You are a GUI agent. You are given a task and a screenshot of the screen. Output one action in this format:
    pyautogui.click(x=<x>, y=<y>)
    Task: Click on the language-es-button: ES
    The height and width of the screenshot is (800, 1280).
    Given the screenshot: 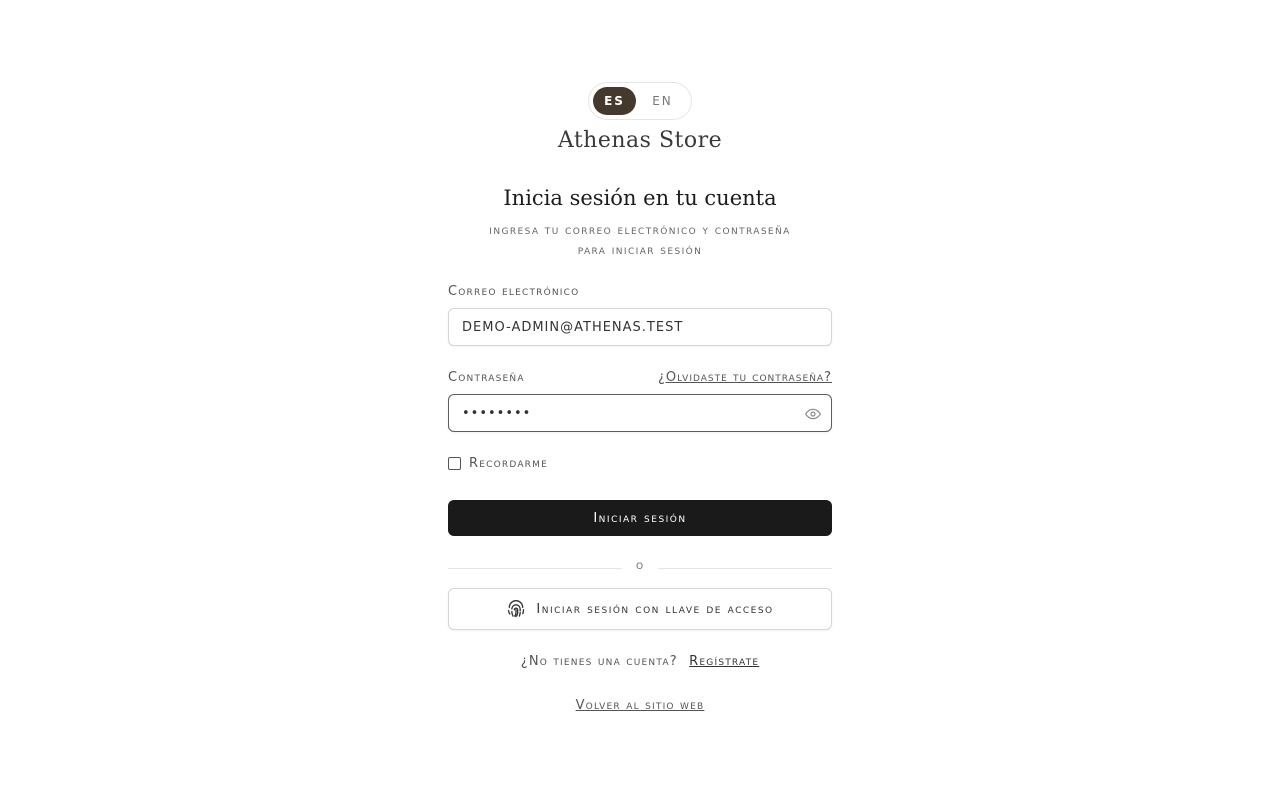 What is the action you would take?
    pyautogui.click(x=614, y=101)
    